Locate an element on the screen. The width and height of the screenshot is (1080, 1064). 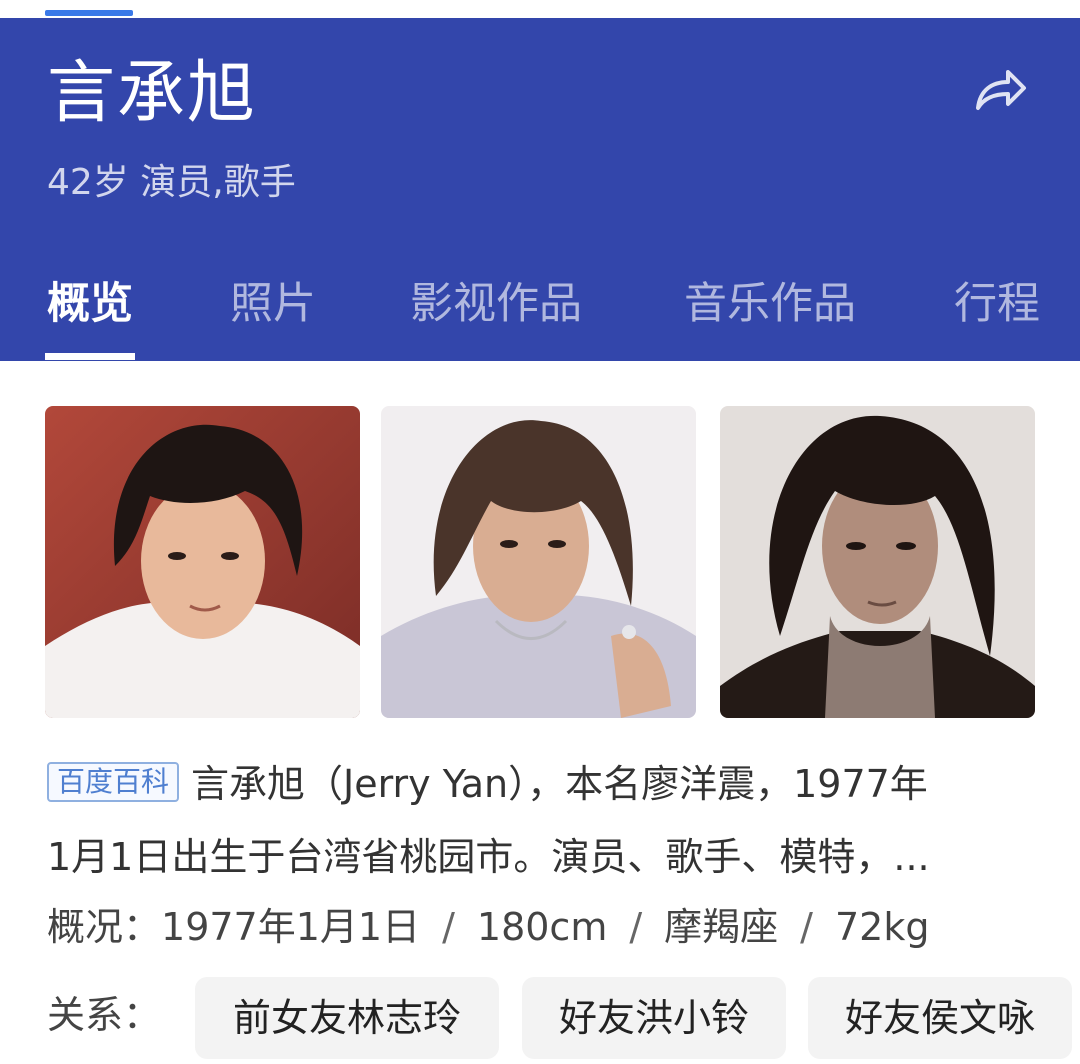
abstract-text-2: 1月1日出生于台湾省桃园市。演员、歌手、模特， is located at coordinates (470, 857).